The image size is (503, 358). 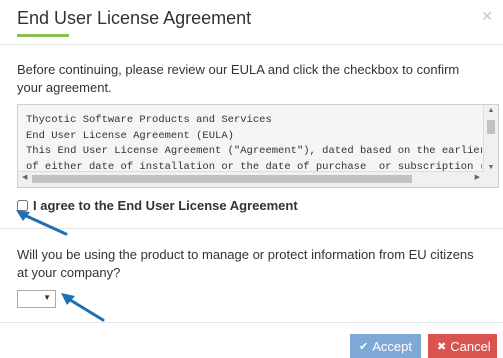 What do you see at coordinates (24, 177) in the screenshot?
I see `scroll-left-icon: ◀` at bounding box center [24, 177].